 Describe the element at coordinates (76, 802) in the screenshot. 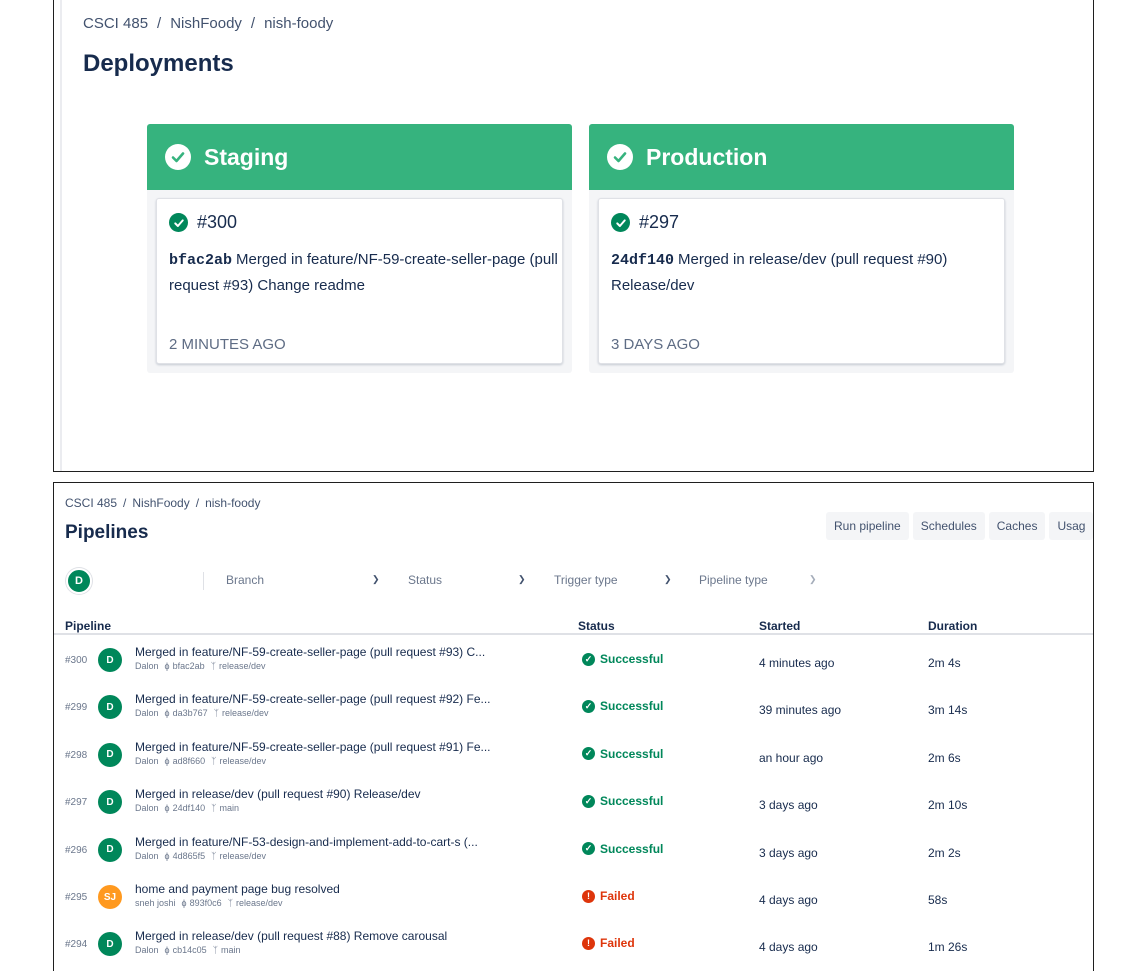

I see `pipeline-number: #297` at that location.